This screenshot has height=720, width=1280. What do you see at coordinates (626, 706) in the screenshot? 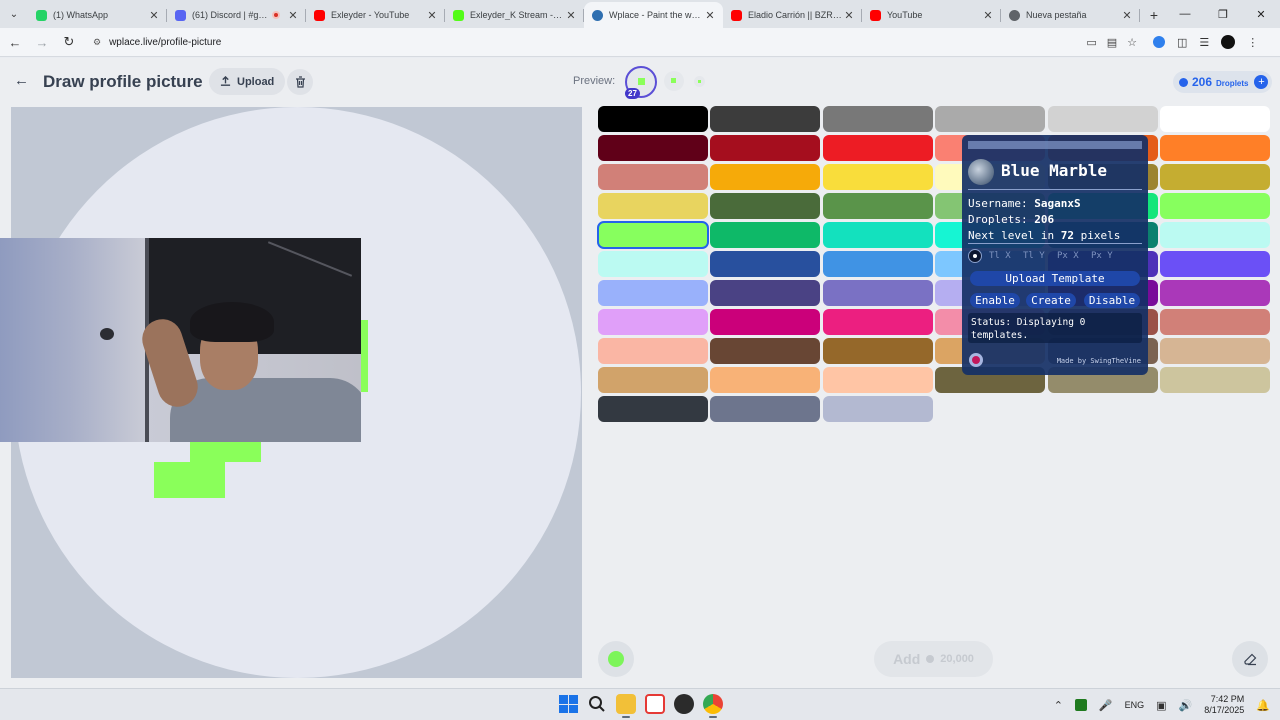
I see `file-explorer-icon` at bounding box center [626, 706].